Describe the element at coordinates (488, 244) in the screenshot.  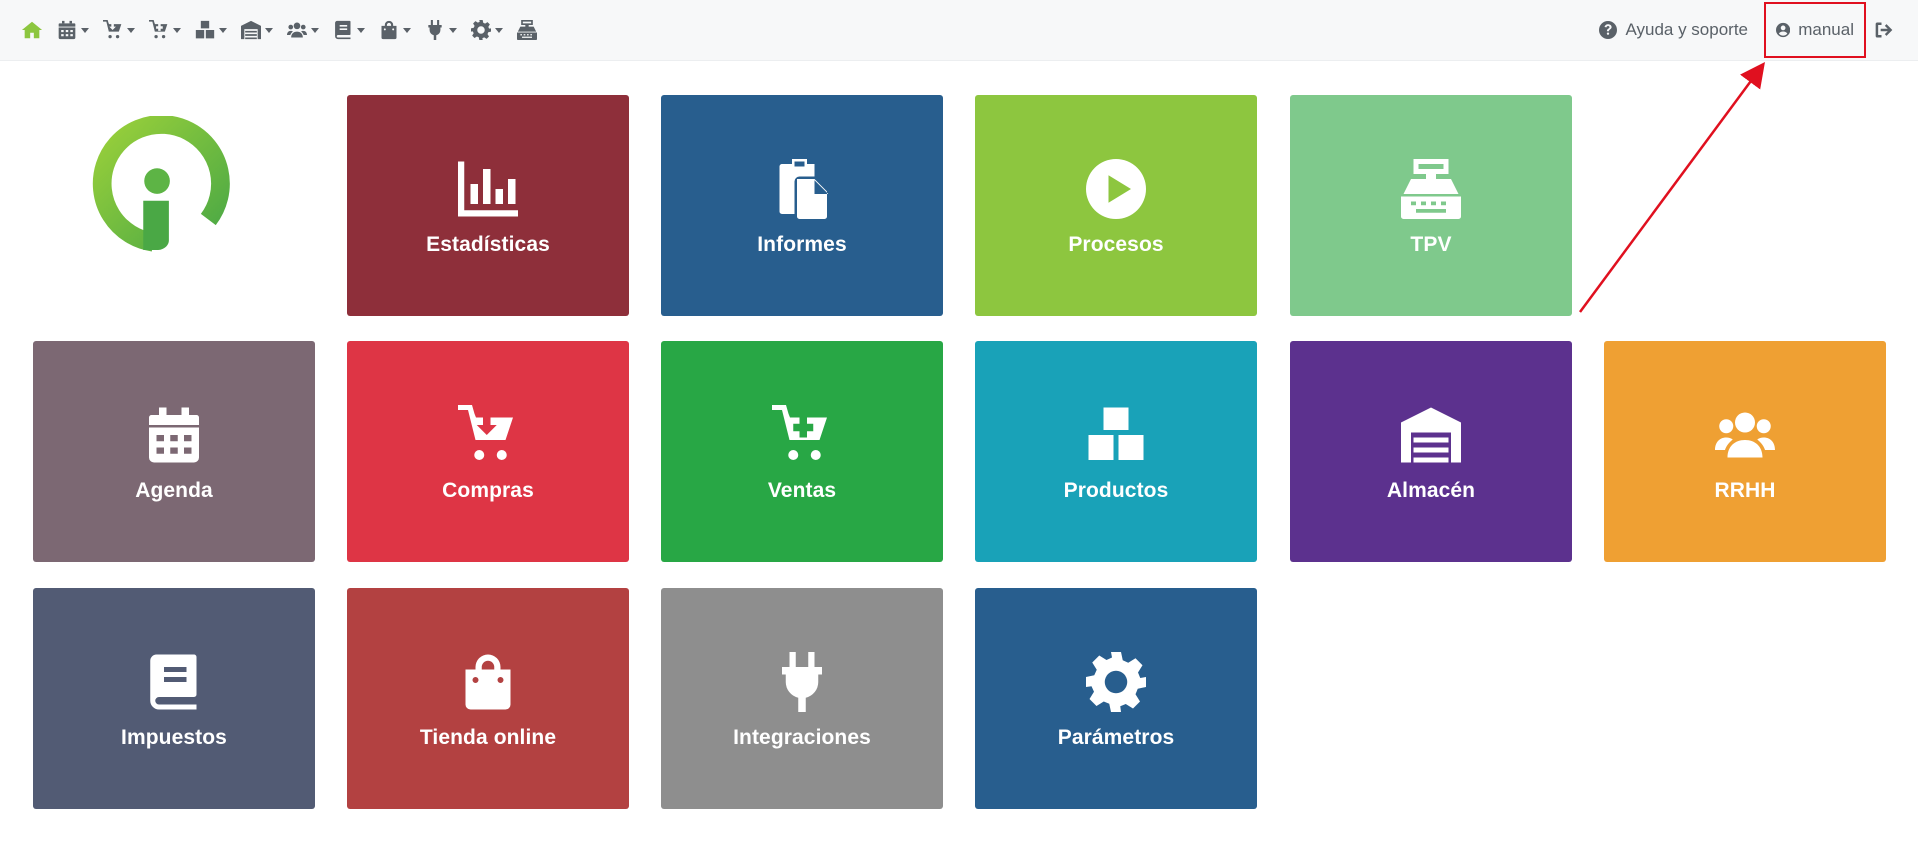
I see `tile-label: Estadísticas` at that location.